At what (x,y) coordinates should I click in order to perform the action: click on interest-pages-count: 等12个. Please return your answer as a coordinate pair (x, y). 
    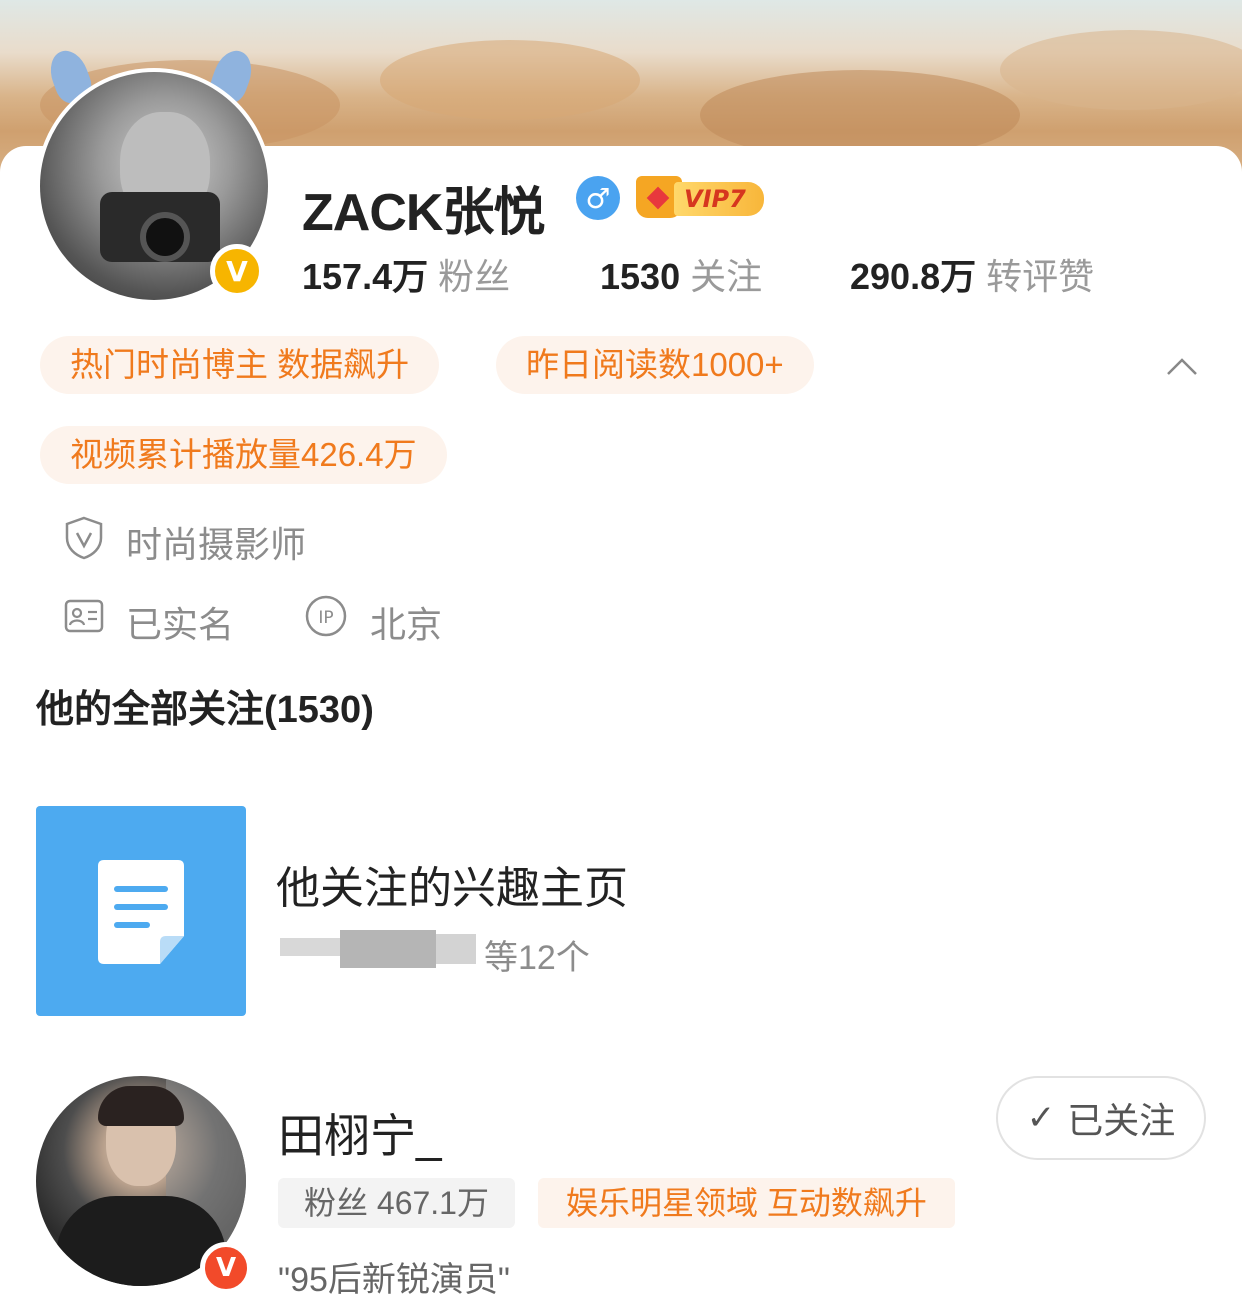
    Looking at the image, I should click on (537, 958).